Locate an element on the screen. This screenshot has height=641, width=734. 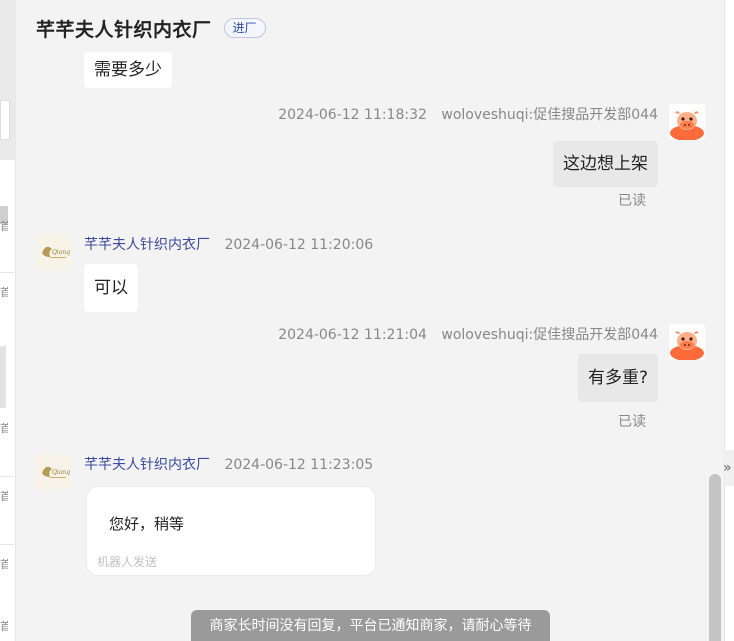
message-timestamp: 2024-06-12 11:21:04 is located at coordinates (352, 335).